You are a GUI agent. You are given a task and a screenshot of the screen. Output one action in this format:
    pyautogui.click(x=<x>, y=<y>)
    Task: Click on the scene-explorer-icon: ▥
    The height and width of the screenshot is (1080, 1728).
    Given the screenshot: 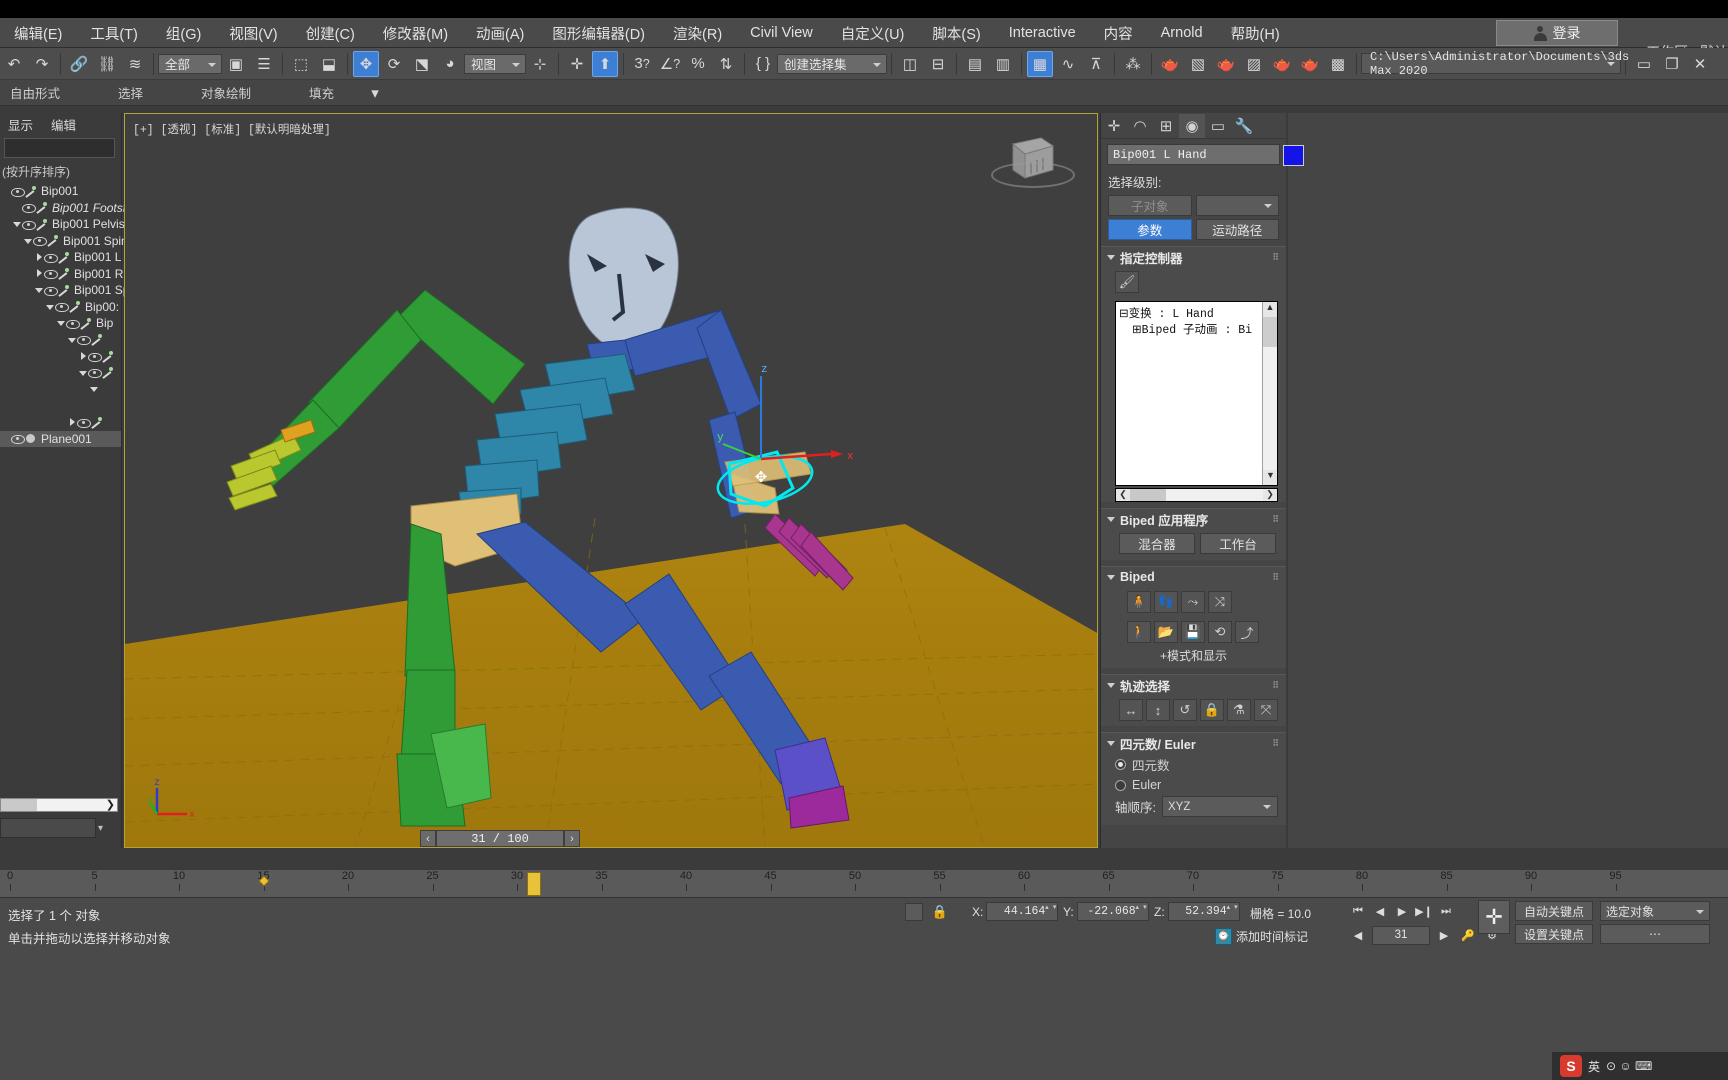 What is the action you would take?
    pyautogui.click(x=1003, y=64)
    